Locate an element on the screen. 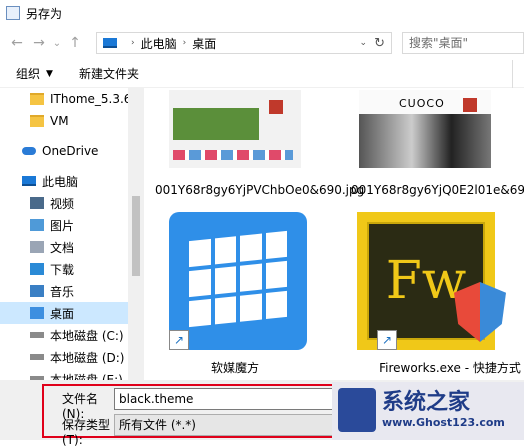  image-thumbnail: CUOCO is located at coordinates (425, 129).